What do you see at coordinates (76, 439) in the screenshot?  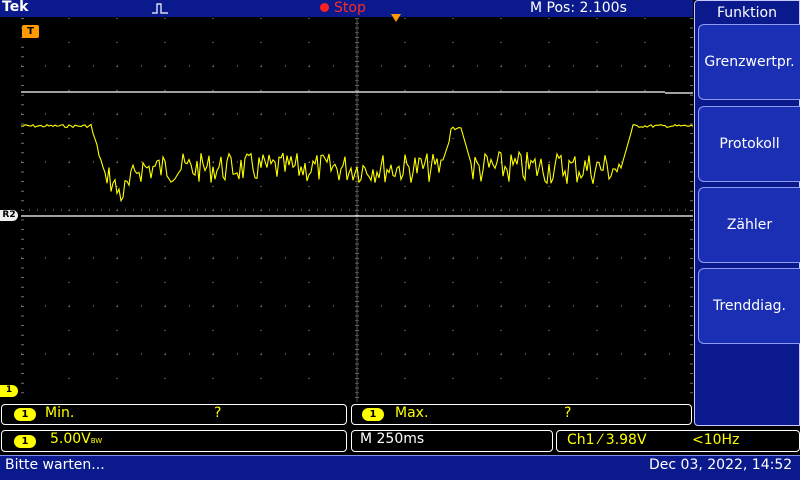 I see `vertical-scale-value: 5.00VBW` at bounding box center [76, 439].